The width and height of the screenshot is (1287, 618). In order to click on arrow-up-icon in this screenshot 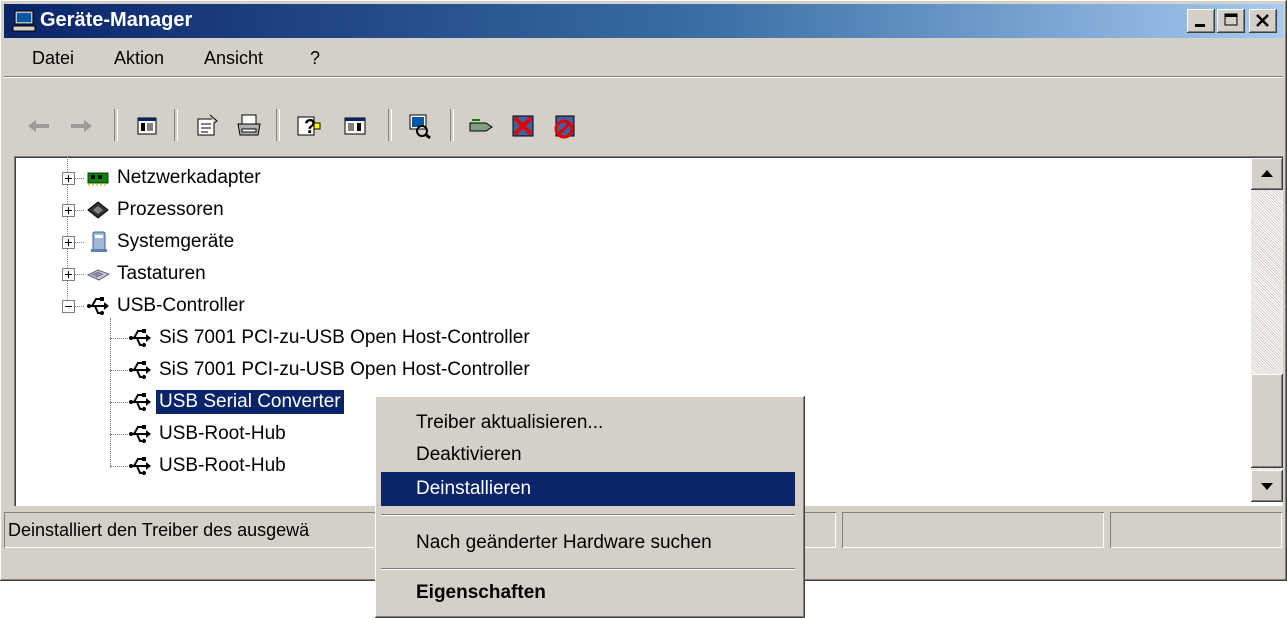, I will do `click(1267, 173)`.